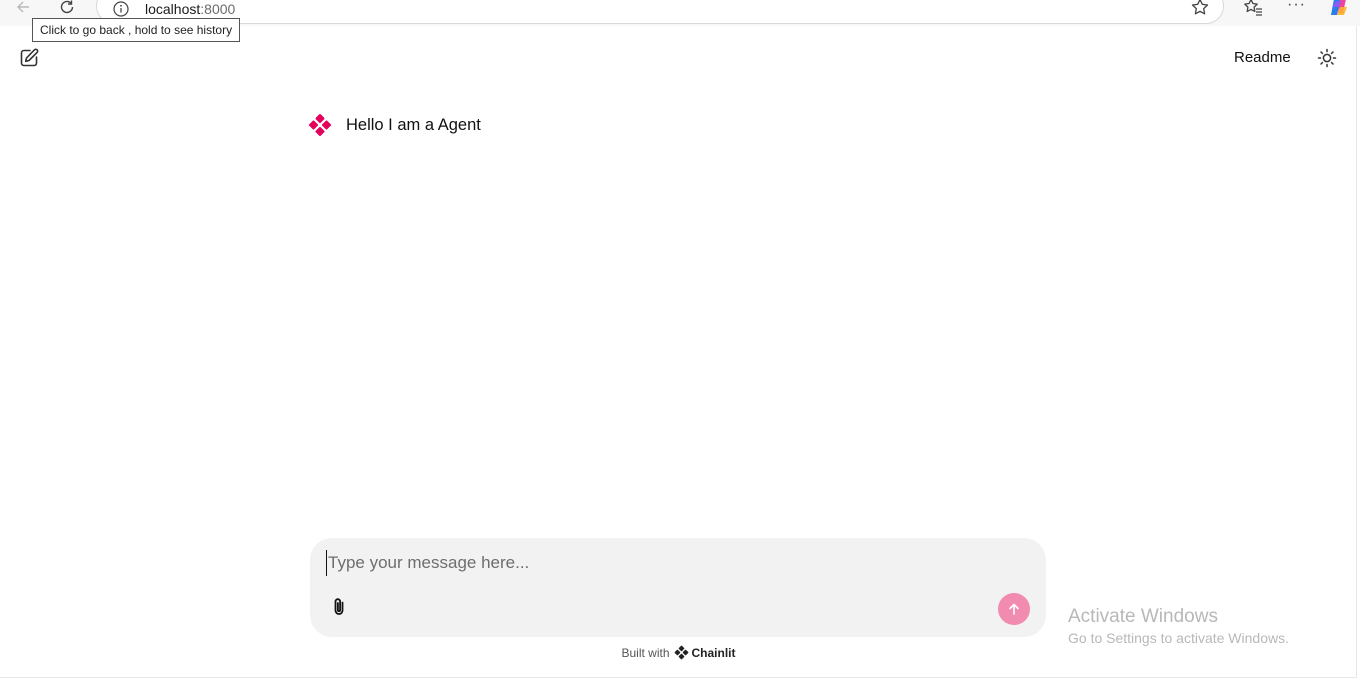  I want to click on reload-icon, so click(67, 7).